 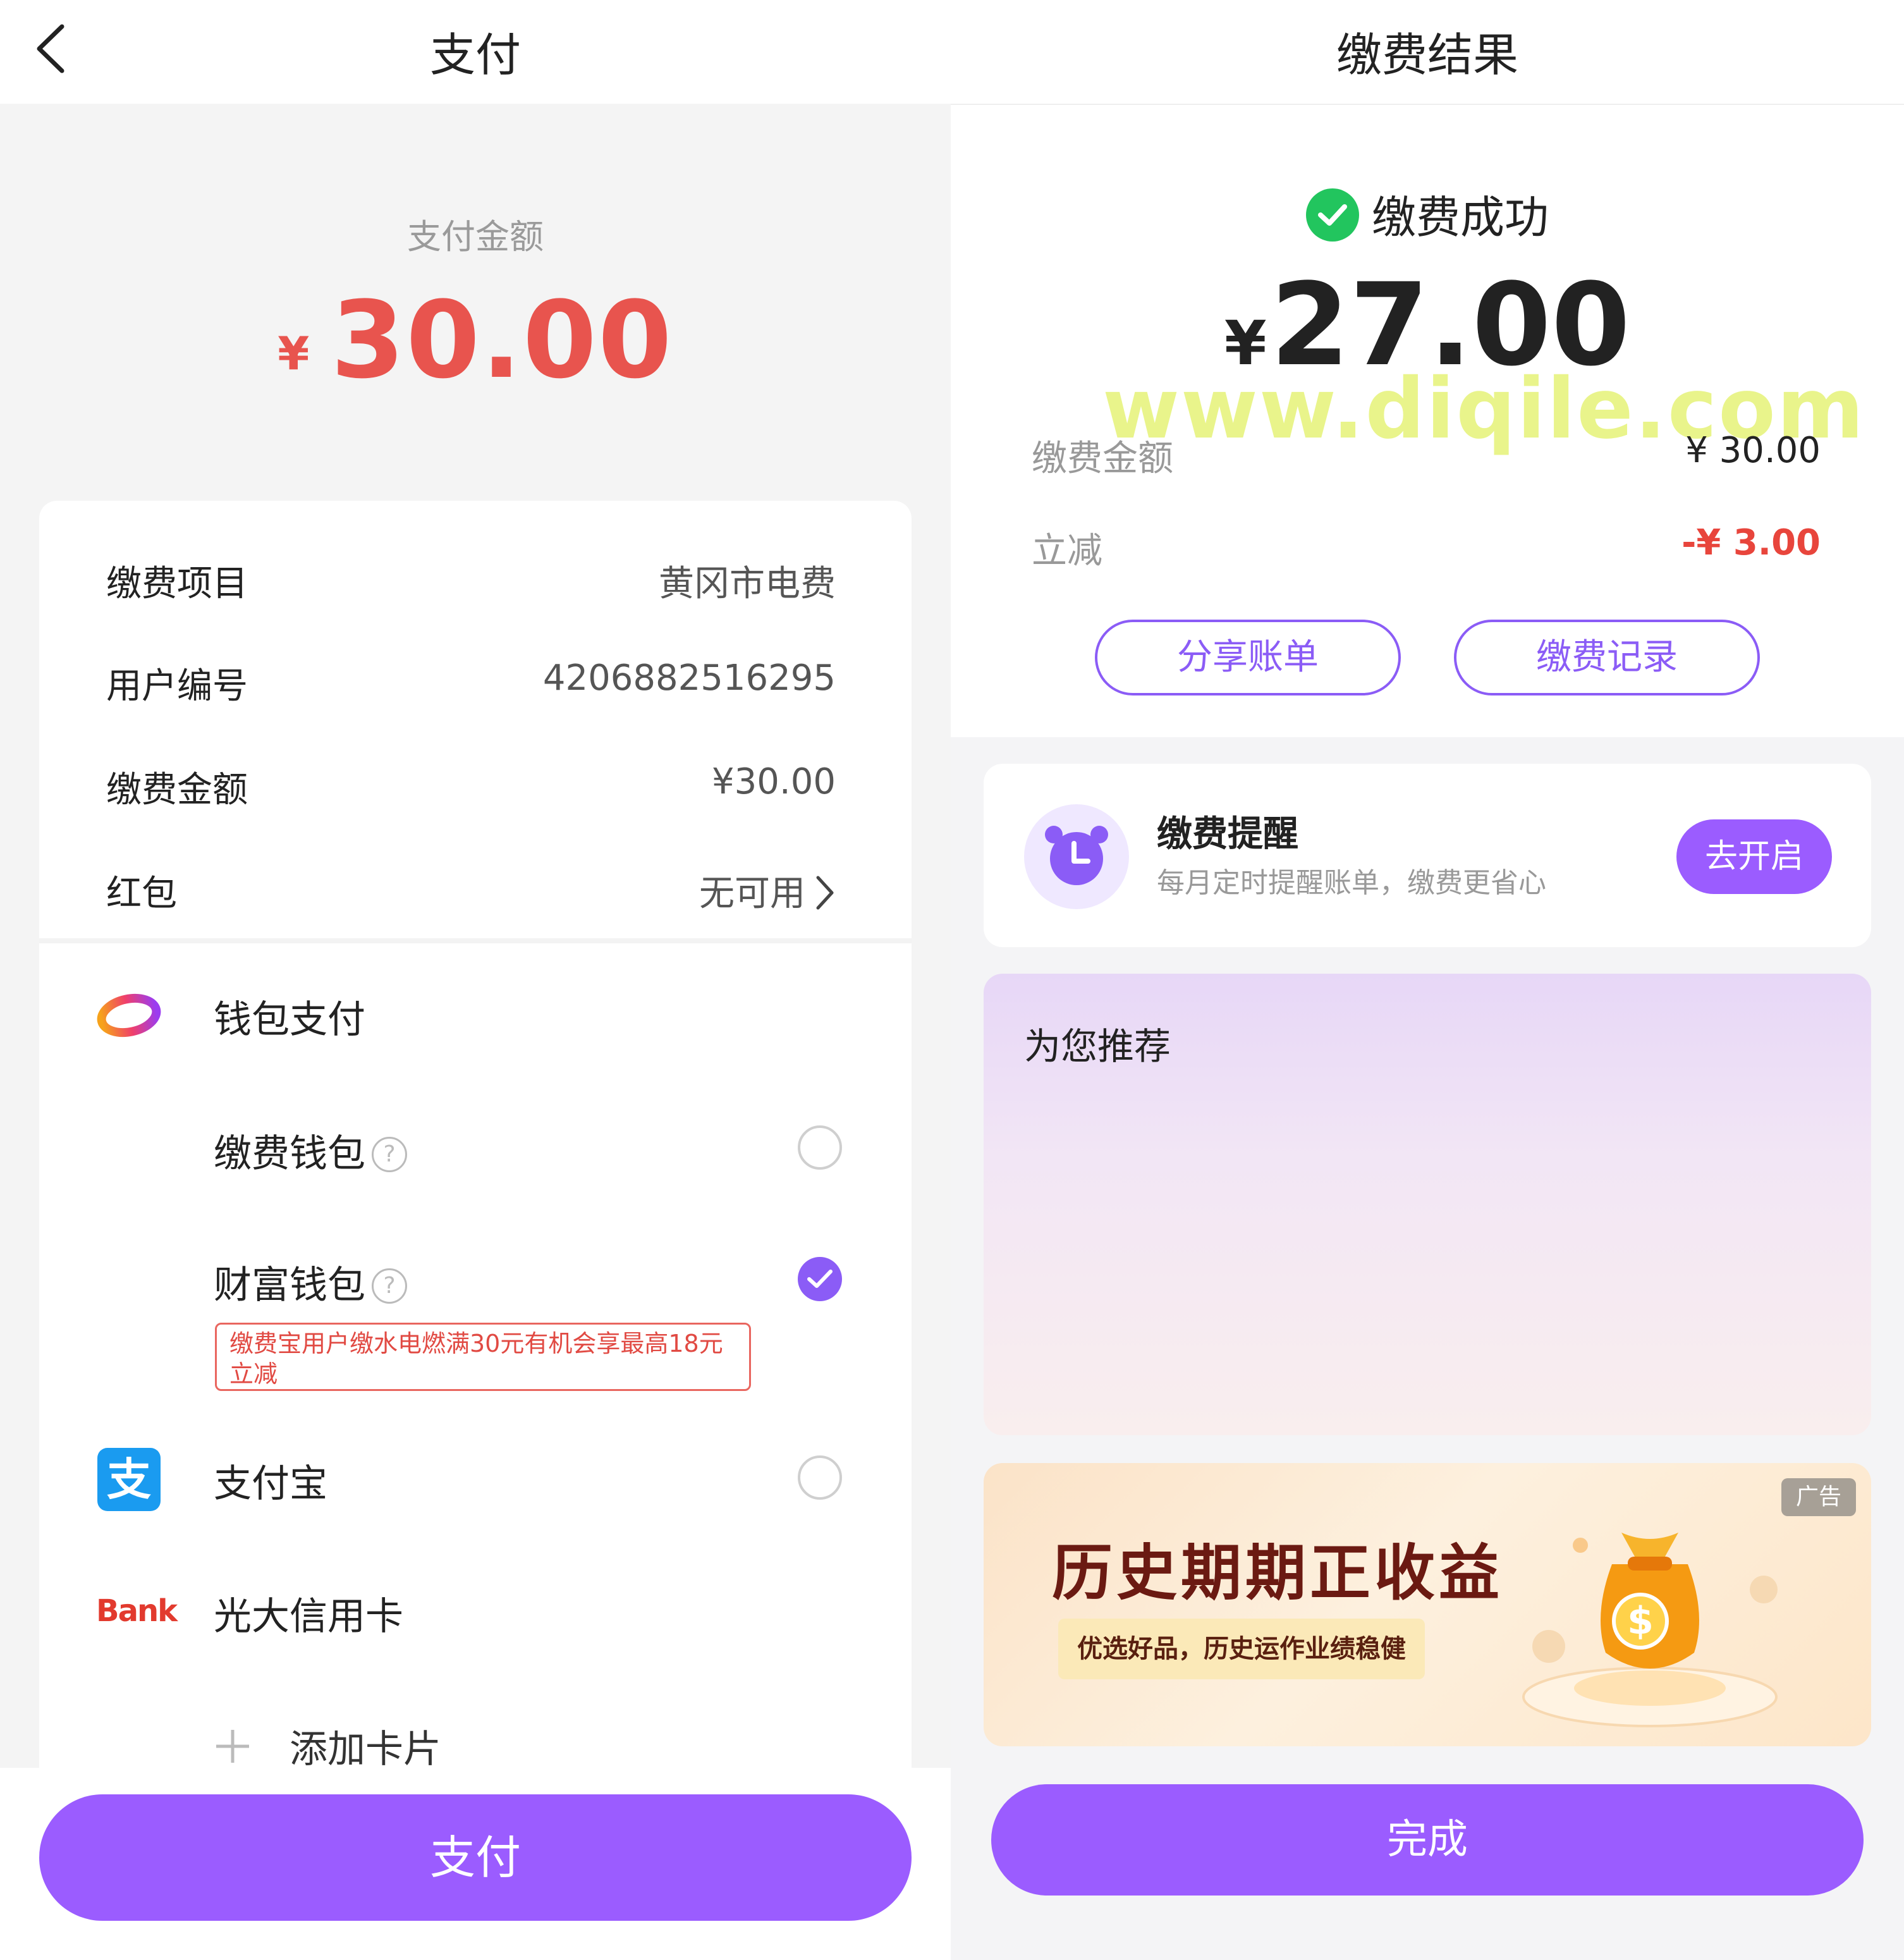 I want to click on bank-card-label: 光大信用卡, so click(x=308, y=1617).